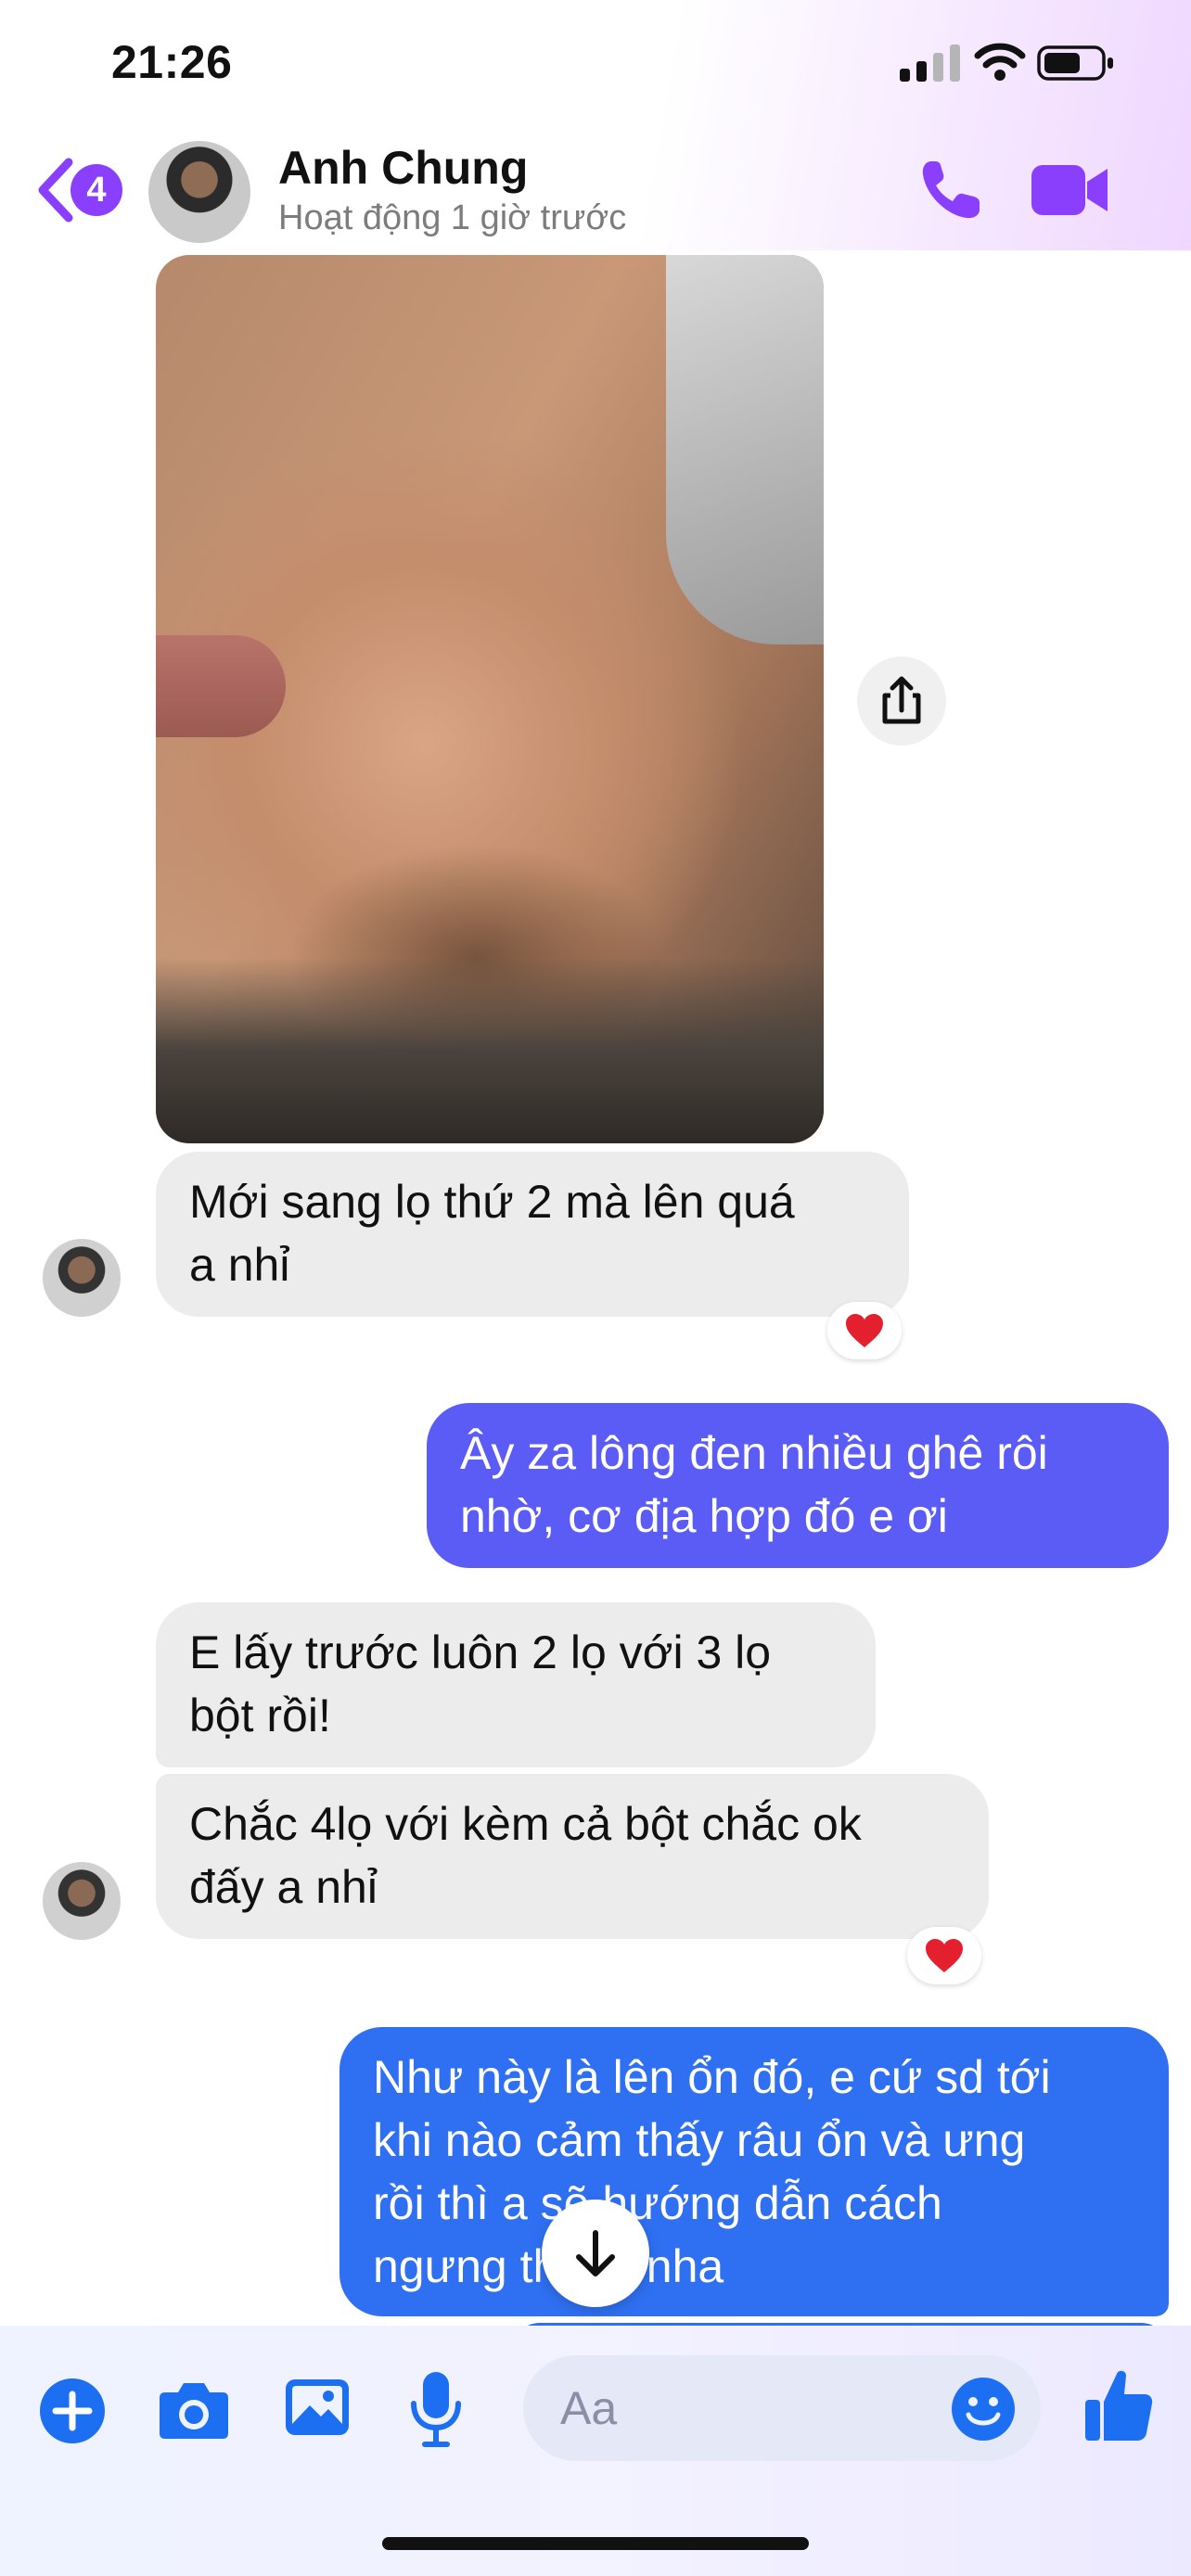  I want to click on home-indicator, so click(595, 2543).